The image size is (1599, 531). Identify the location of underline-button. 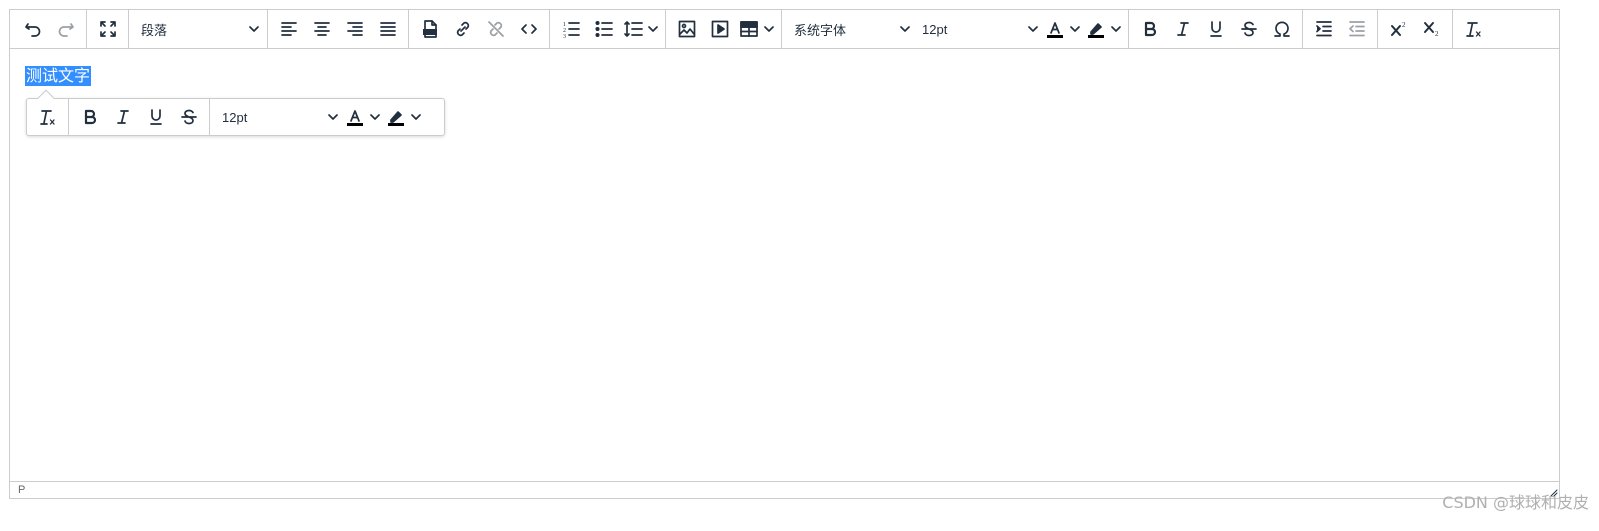
(1215, 29).